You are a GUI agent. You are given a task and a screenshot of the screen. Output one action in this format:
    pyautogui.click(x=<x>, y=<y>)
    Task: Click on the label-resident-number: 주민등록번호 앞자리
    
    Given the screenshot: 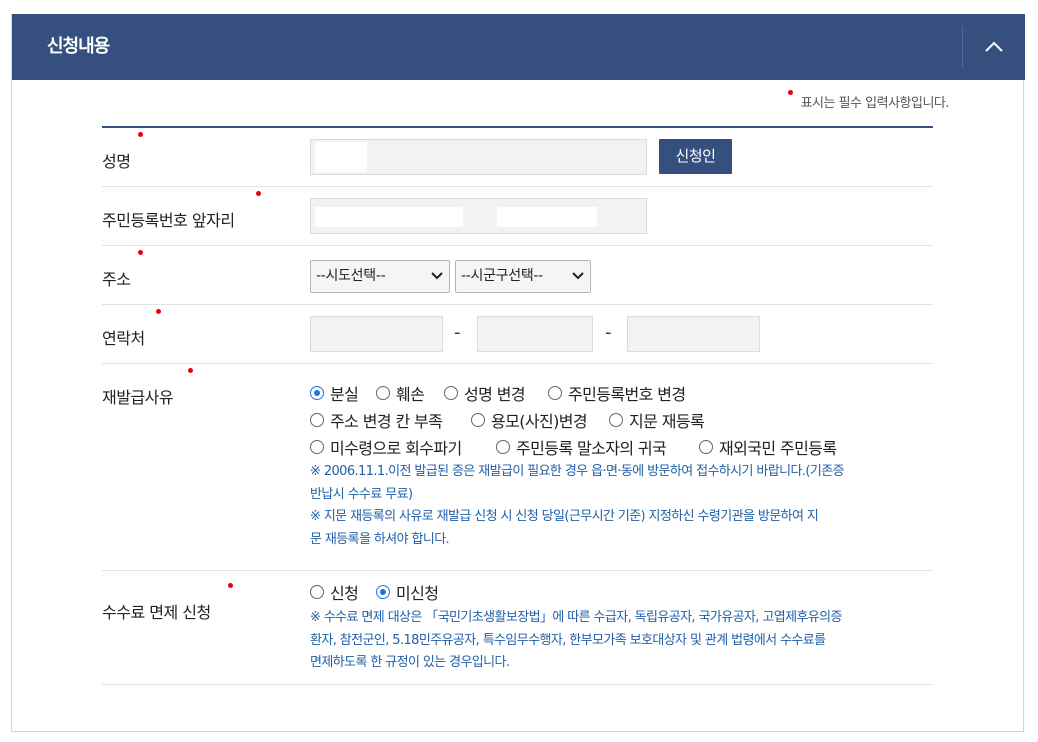 What is the action you would take?
    pyautogui.click(x=181, y=211)
    